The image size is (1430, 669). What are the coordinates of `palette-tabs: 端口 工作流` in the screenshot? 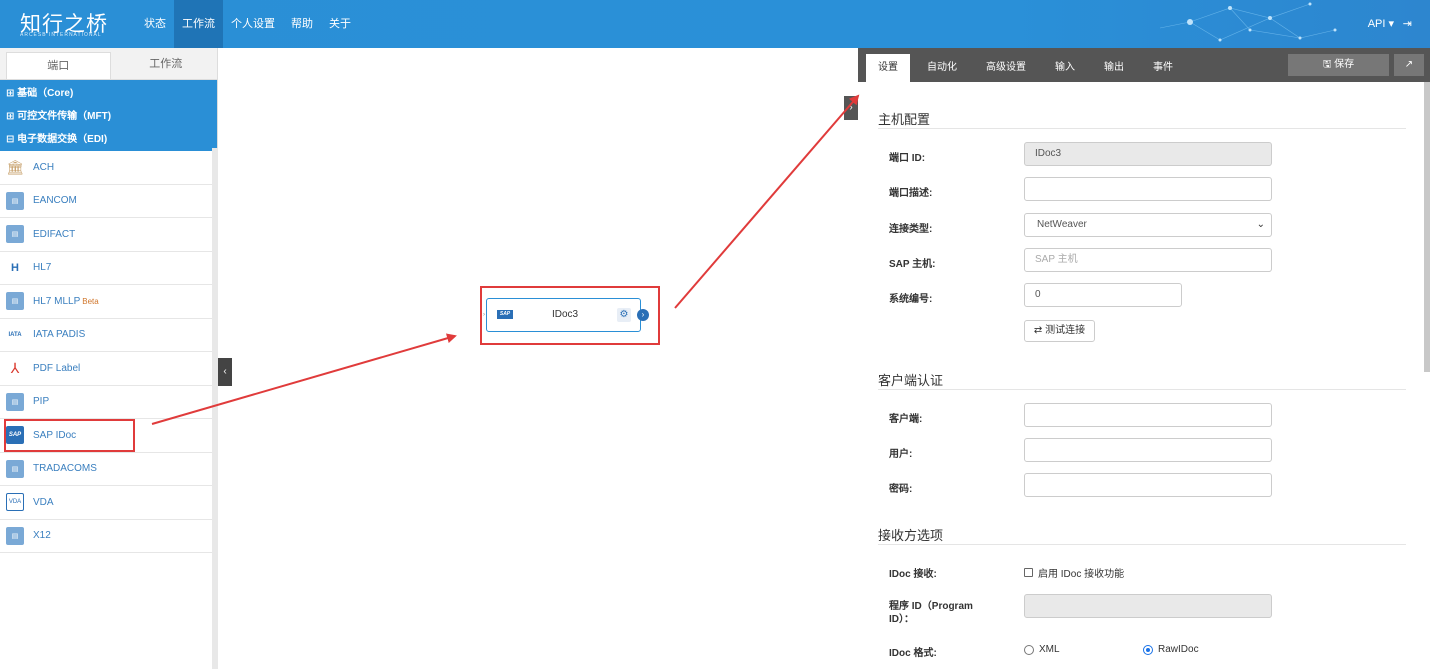 It's located at (108, 64).